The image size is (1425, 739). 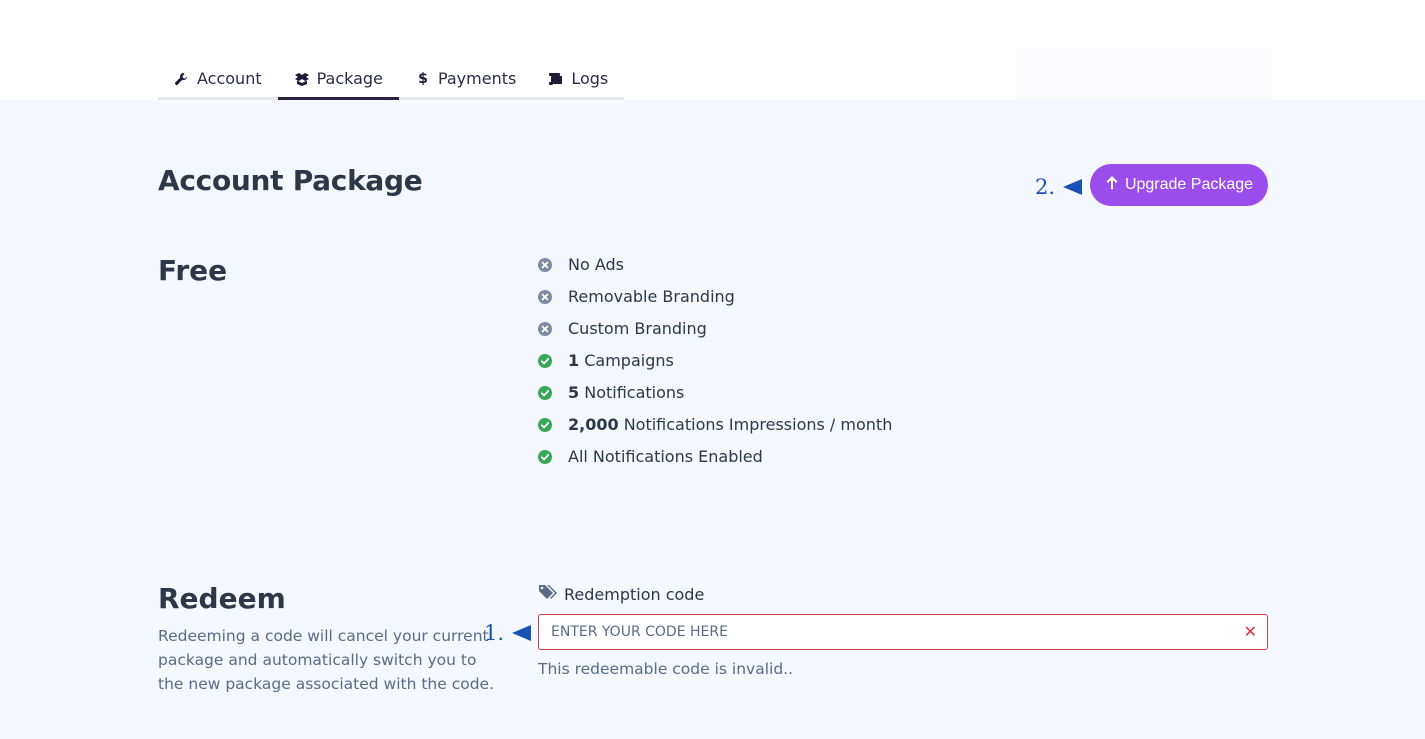 I want to click on tab-payments: $ Payments, so click(x=465, y=78).